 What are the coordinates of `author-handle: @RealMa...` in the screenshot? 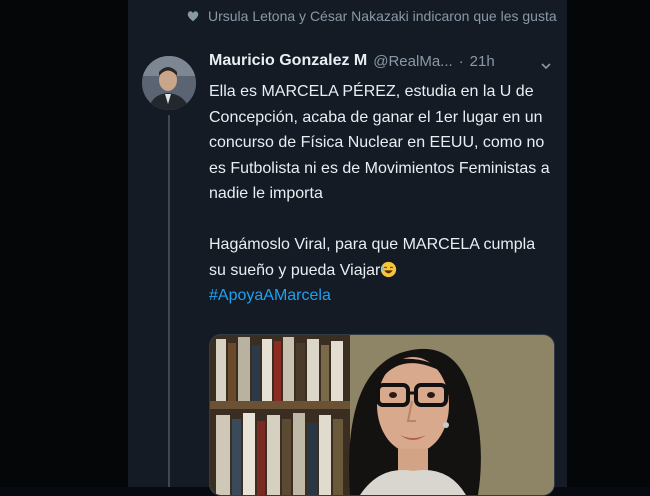 It's located at (412, 61).